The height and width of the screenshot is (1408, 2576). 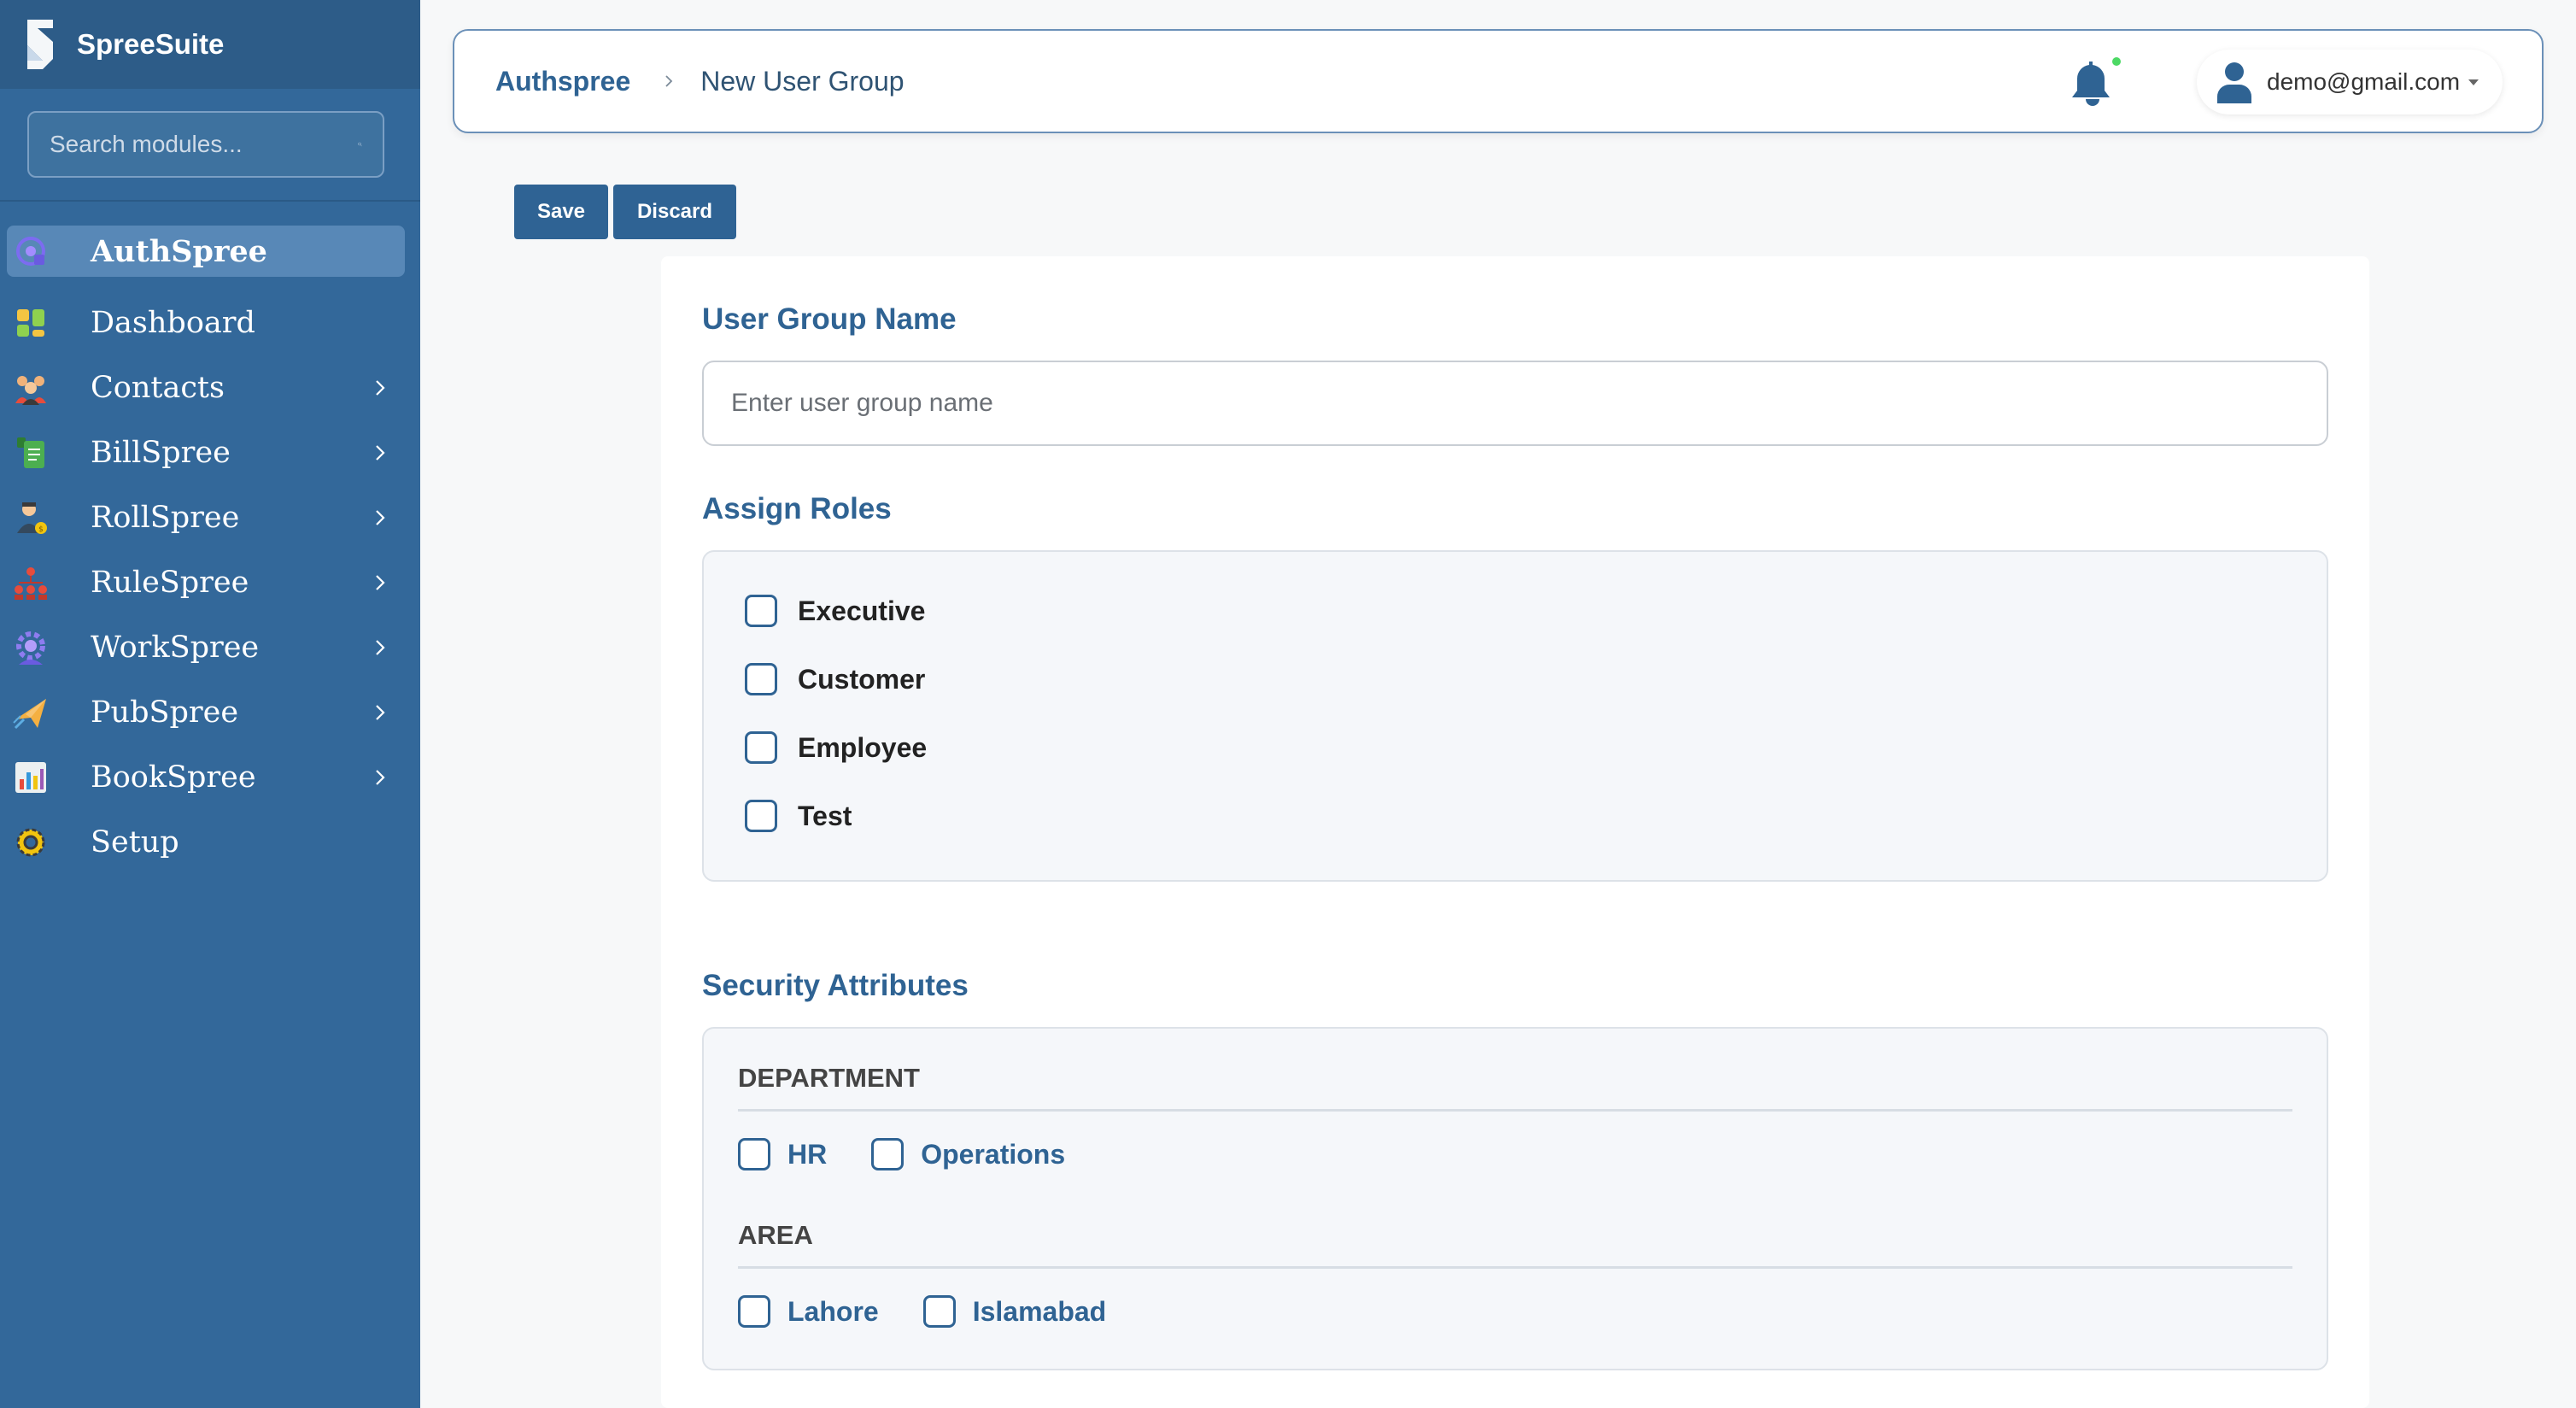 I want to click on security-attributes-title: Security Attributes, so click(x=835, y=985).